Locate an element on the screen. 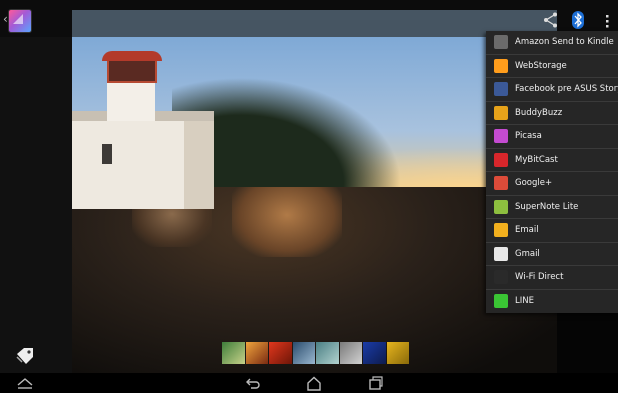 The image size is (618, 393). share-menu-item-label: BuddyBuzz is located at coordinates (539, 112).